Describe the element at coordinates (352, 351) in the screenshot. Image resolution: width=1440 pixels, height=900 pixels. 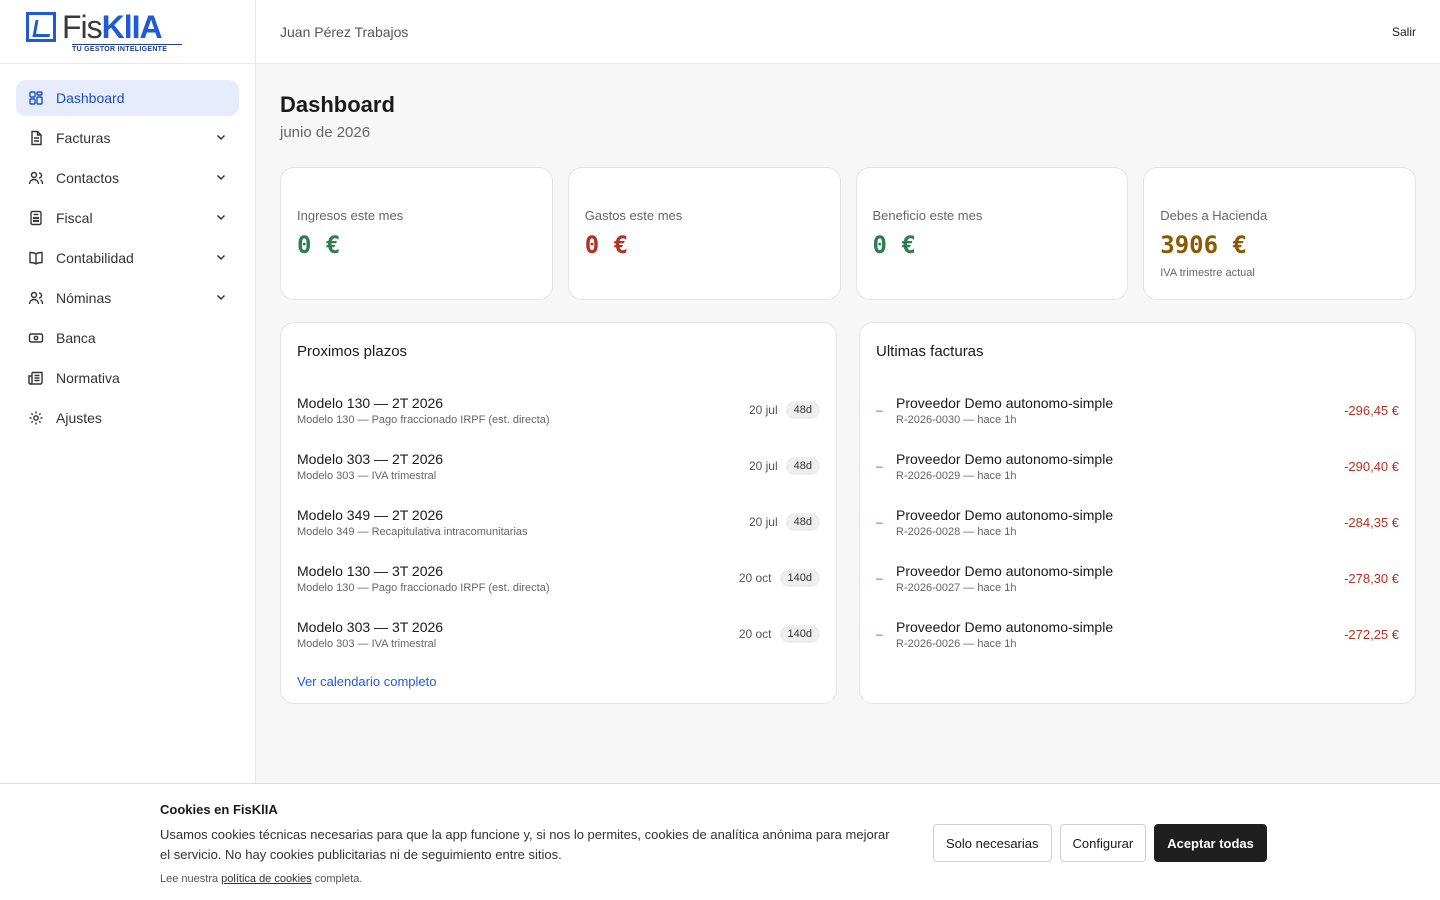
I see `deadlines-title: Proximos plazos` at that location.